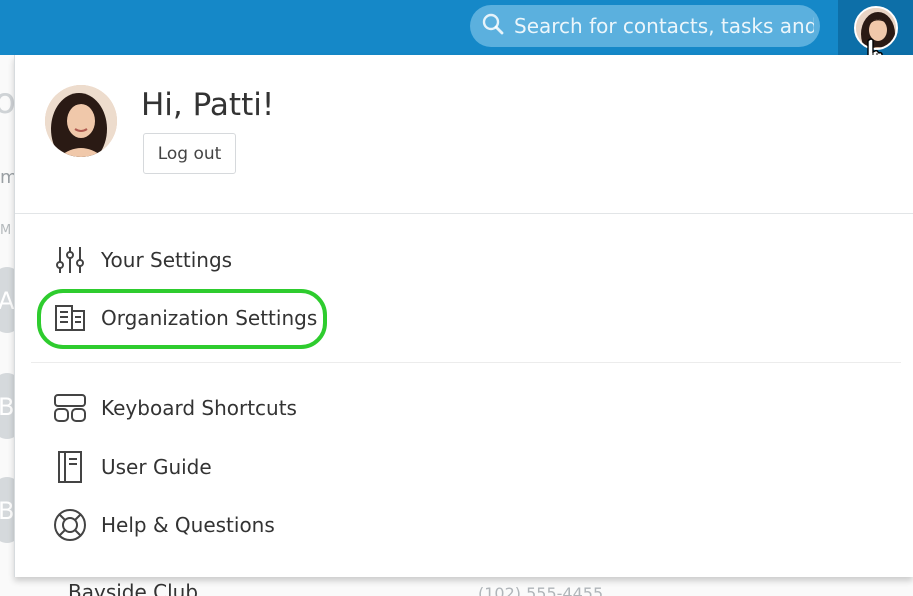  I want to click on search-box, so click(645, 26).